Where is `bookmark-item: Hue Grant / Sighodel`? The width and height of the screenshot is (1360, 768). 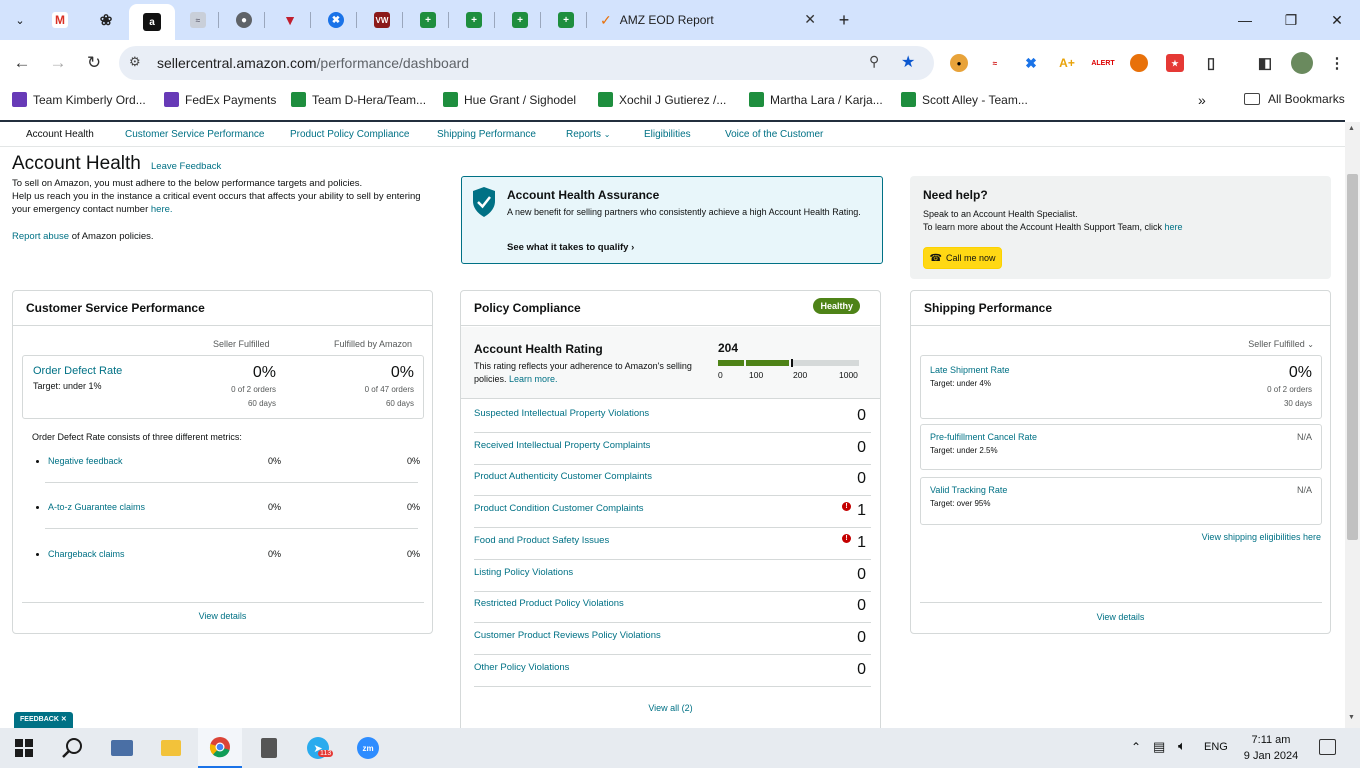 bookmark-item: Hue Grant / Sighodel is located at coordinates (509, 99).